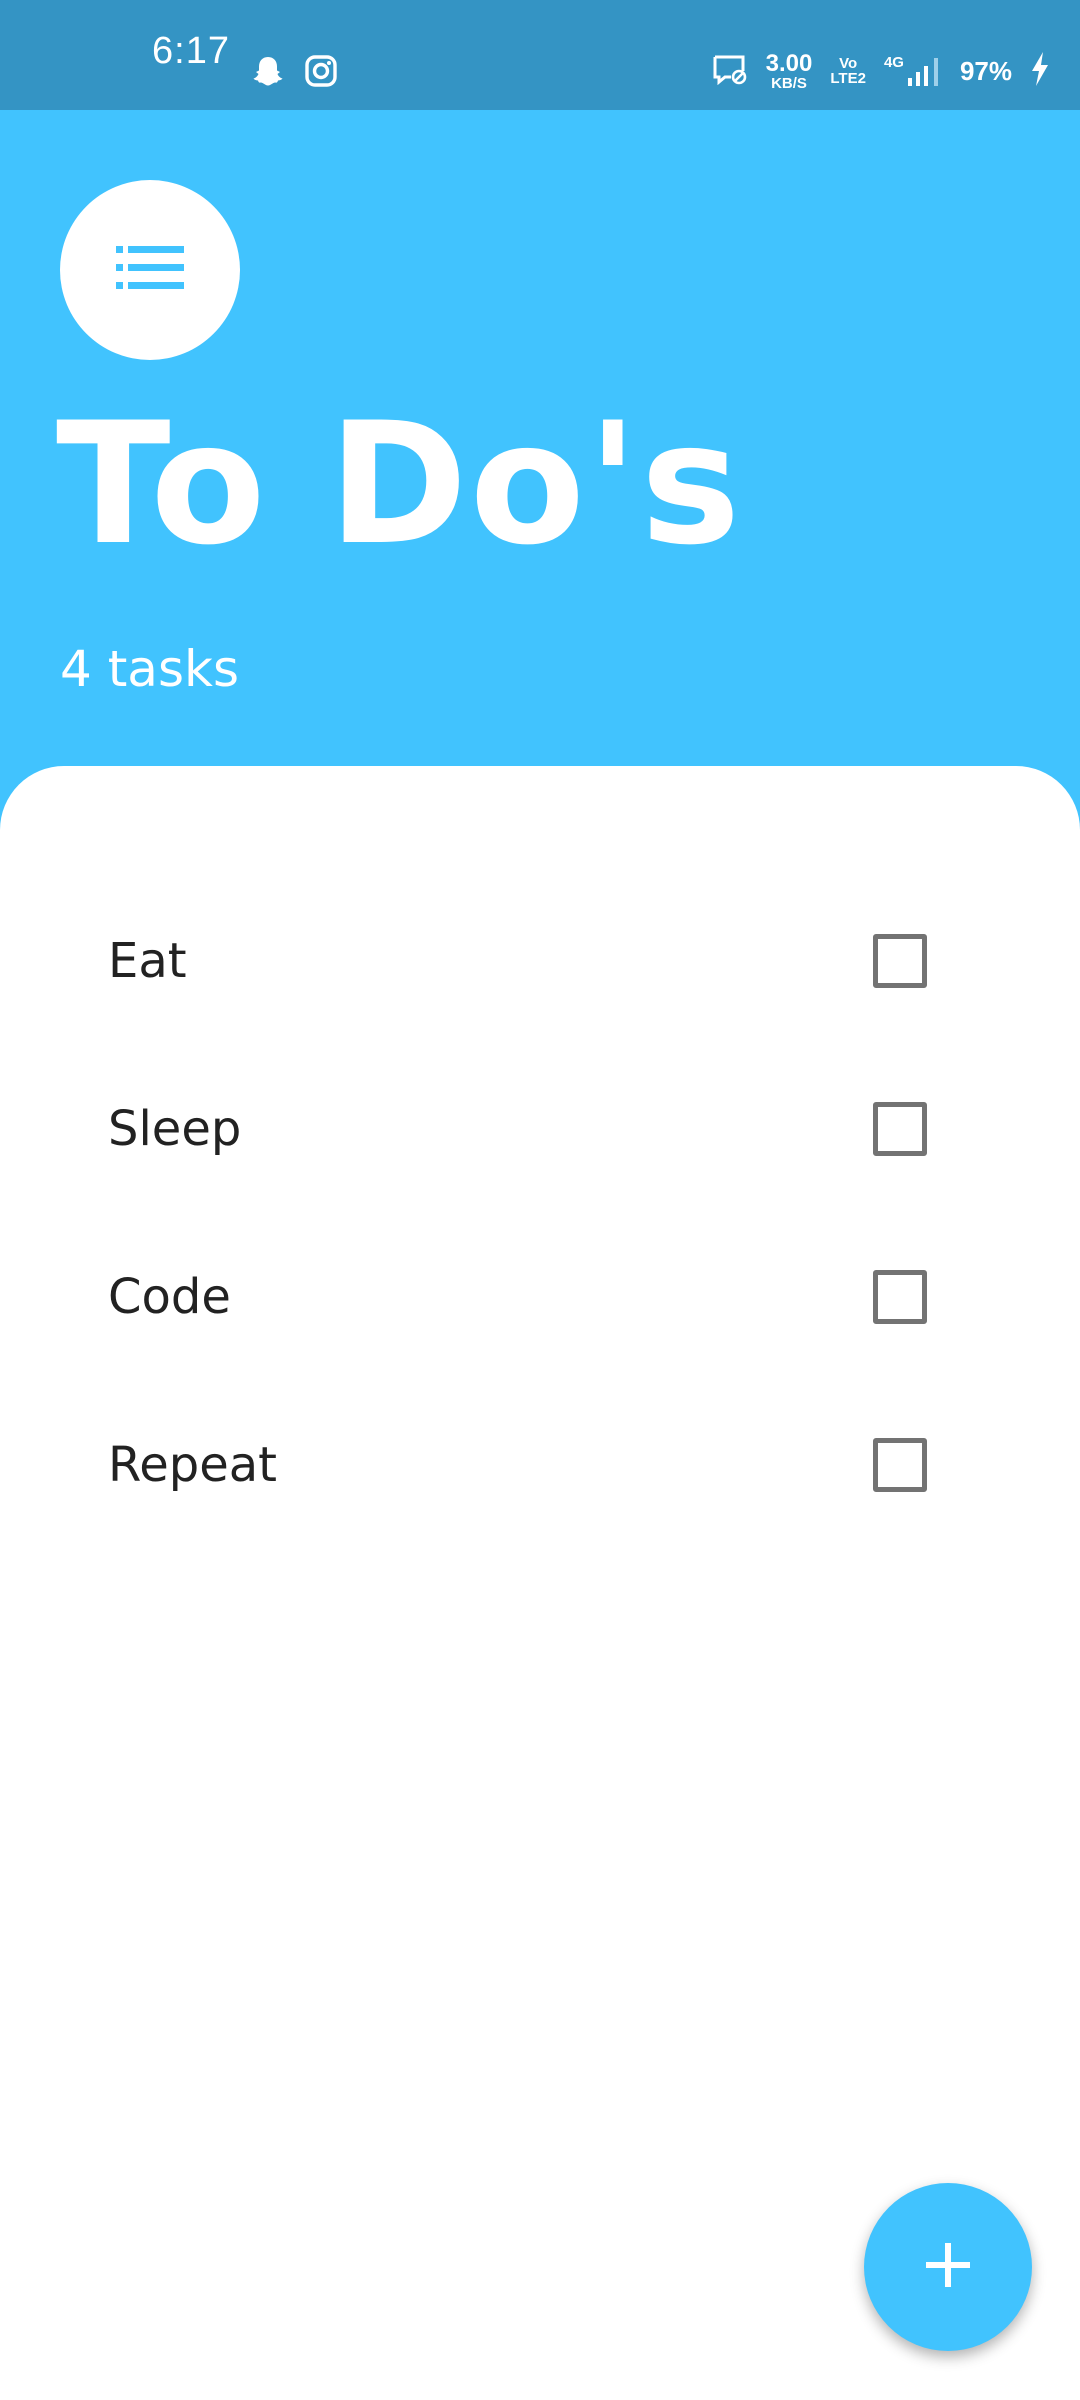 This screenshot has height=2400, width=1080. I want to click on net-speed-unit: KB/S, so click(789, 83).